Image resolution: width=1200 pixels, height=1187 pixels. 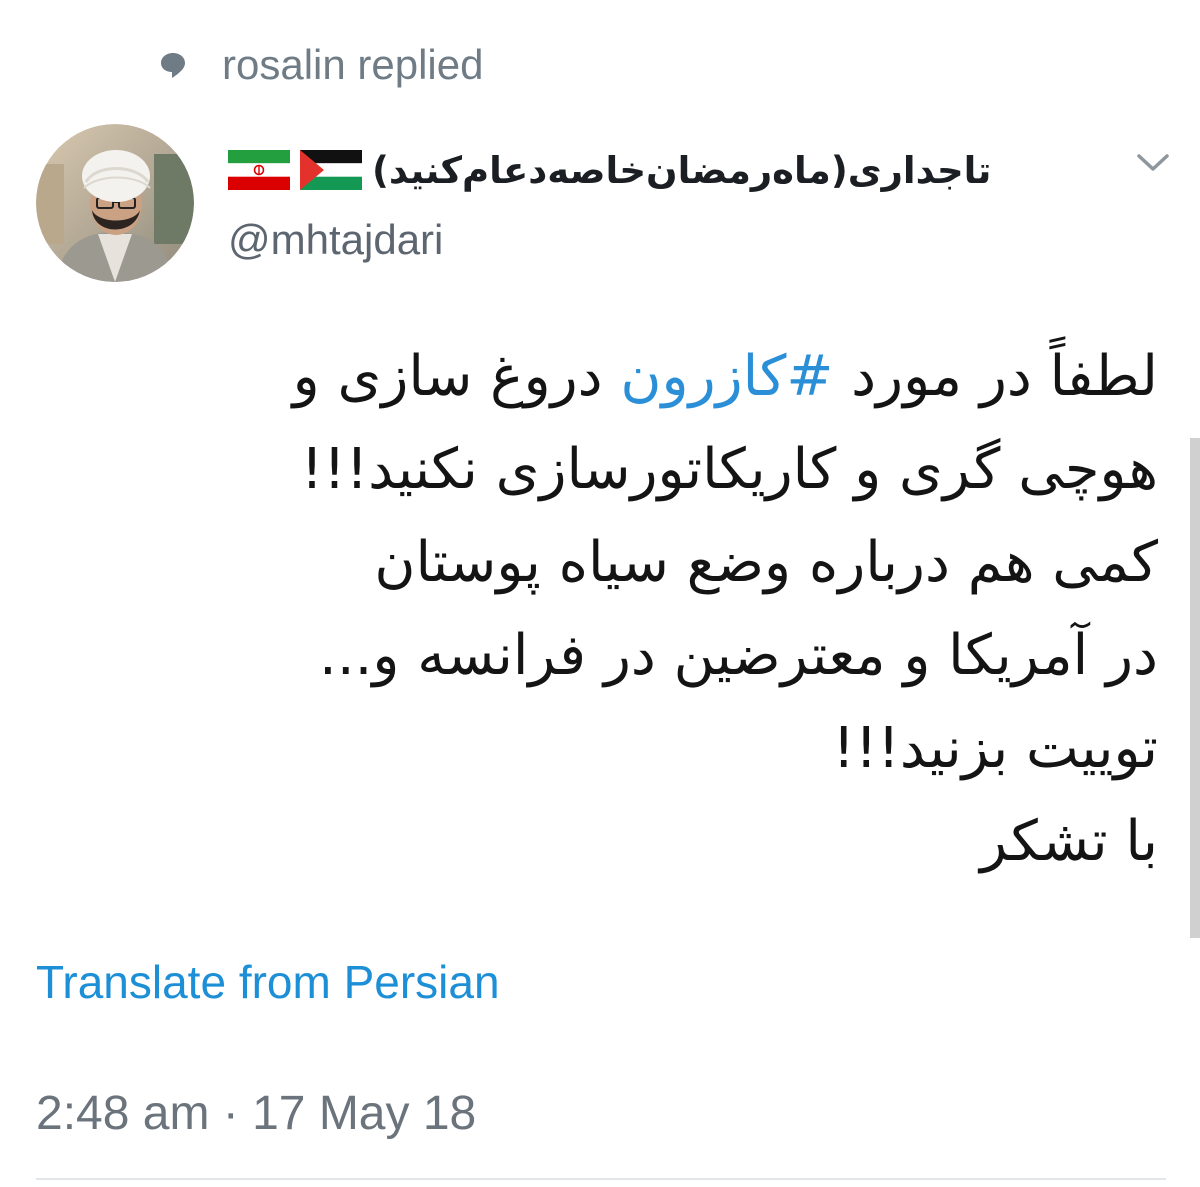 I want to click on tweet-line: توییت بزنید!!!, so click(x=995, y=748).